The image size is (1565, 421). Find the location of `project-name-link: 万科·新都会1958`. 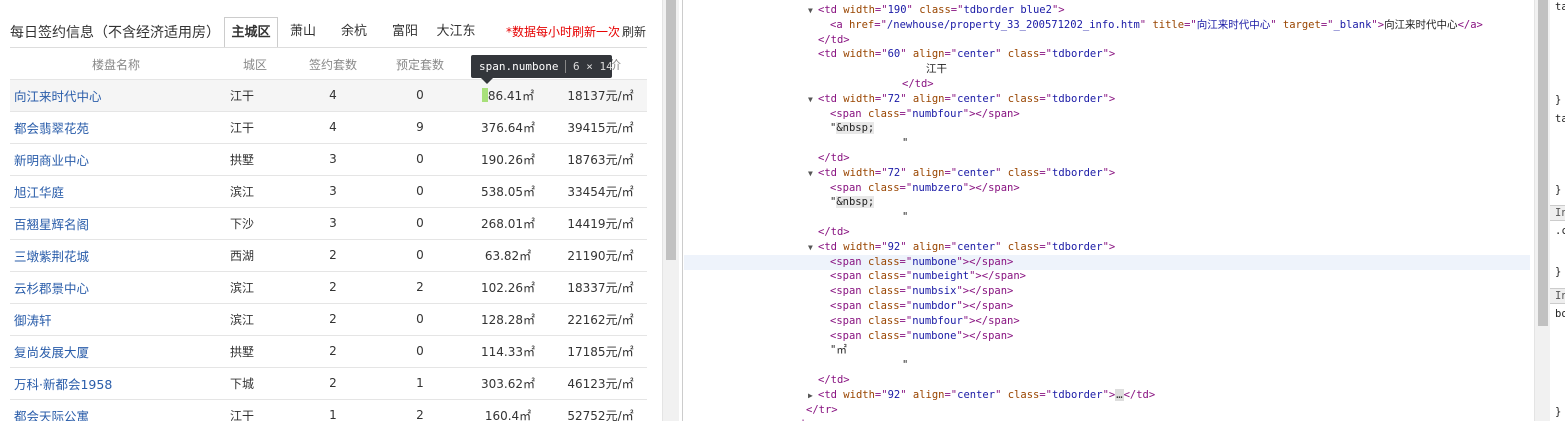

project-name-link: 万科·新都会1958 is located at coordinates (116, 383).